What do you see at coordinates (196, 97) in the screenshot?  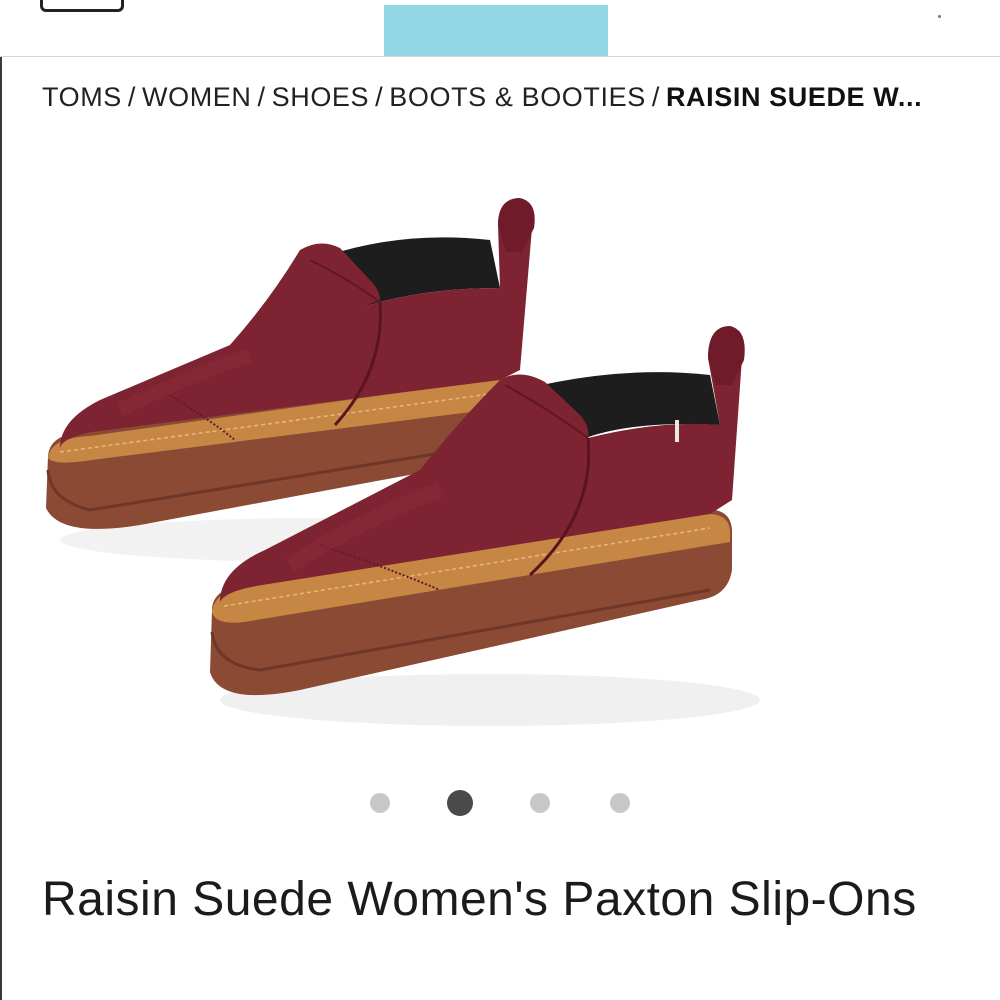 I see `breadcrumb-link-women: WOMEN` at bounding box center [196, 97].